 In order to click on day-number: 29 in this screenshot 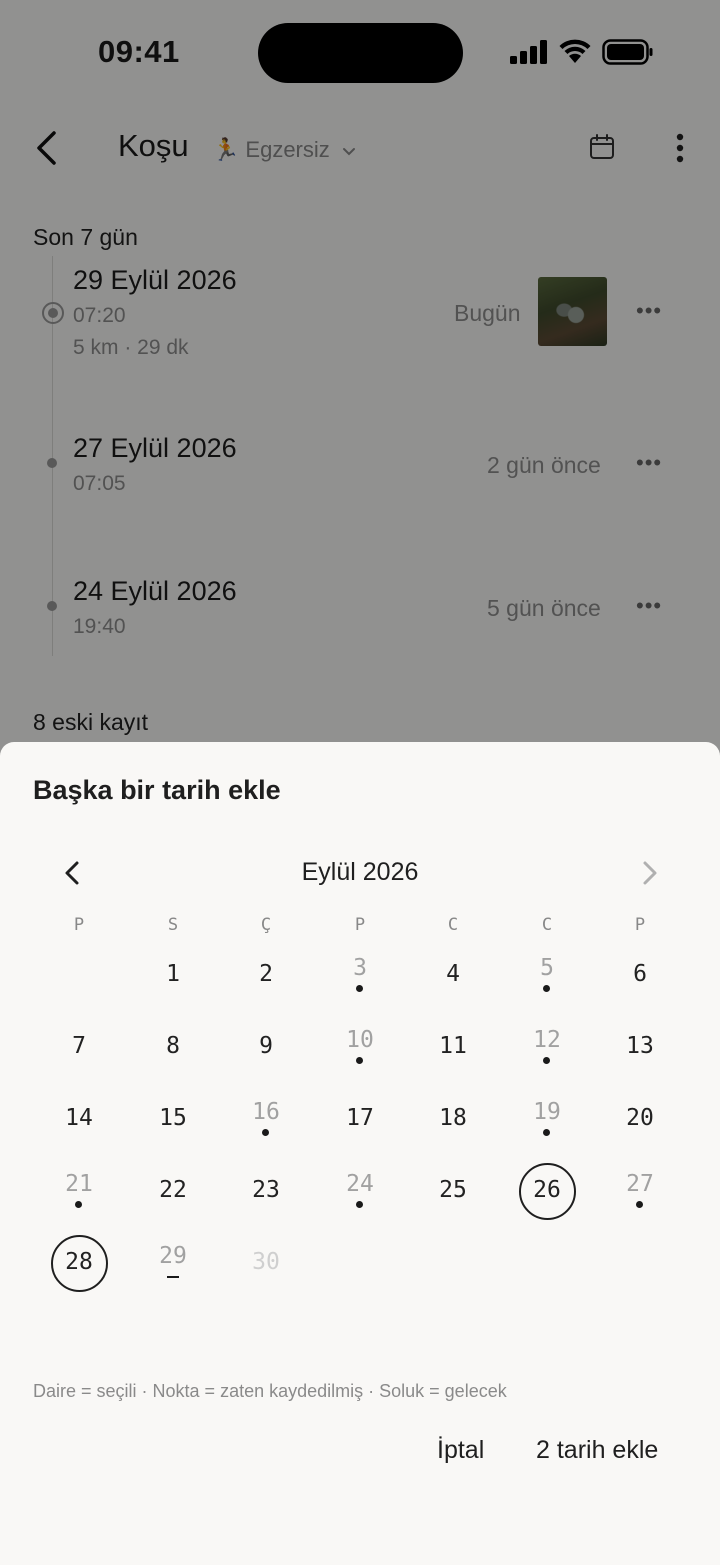, I will do `click(173, 1256)`.